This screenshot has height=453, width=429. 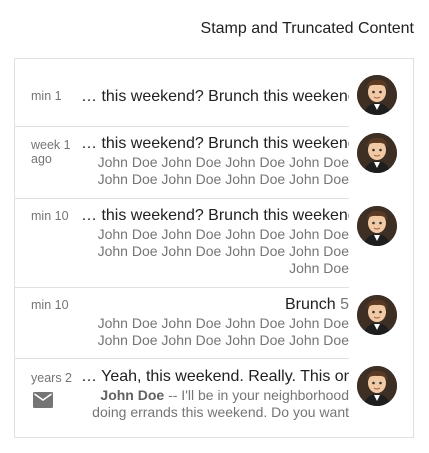 What do you see at coordinates (51, 378) in the screenshot?
I see `timestamp: years 2` at bounding box center [51, 378].